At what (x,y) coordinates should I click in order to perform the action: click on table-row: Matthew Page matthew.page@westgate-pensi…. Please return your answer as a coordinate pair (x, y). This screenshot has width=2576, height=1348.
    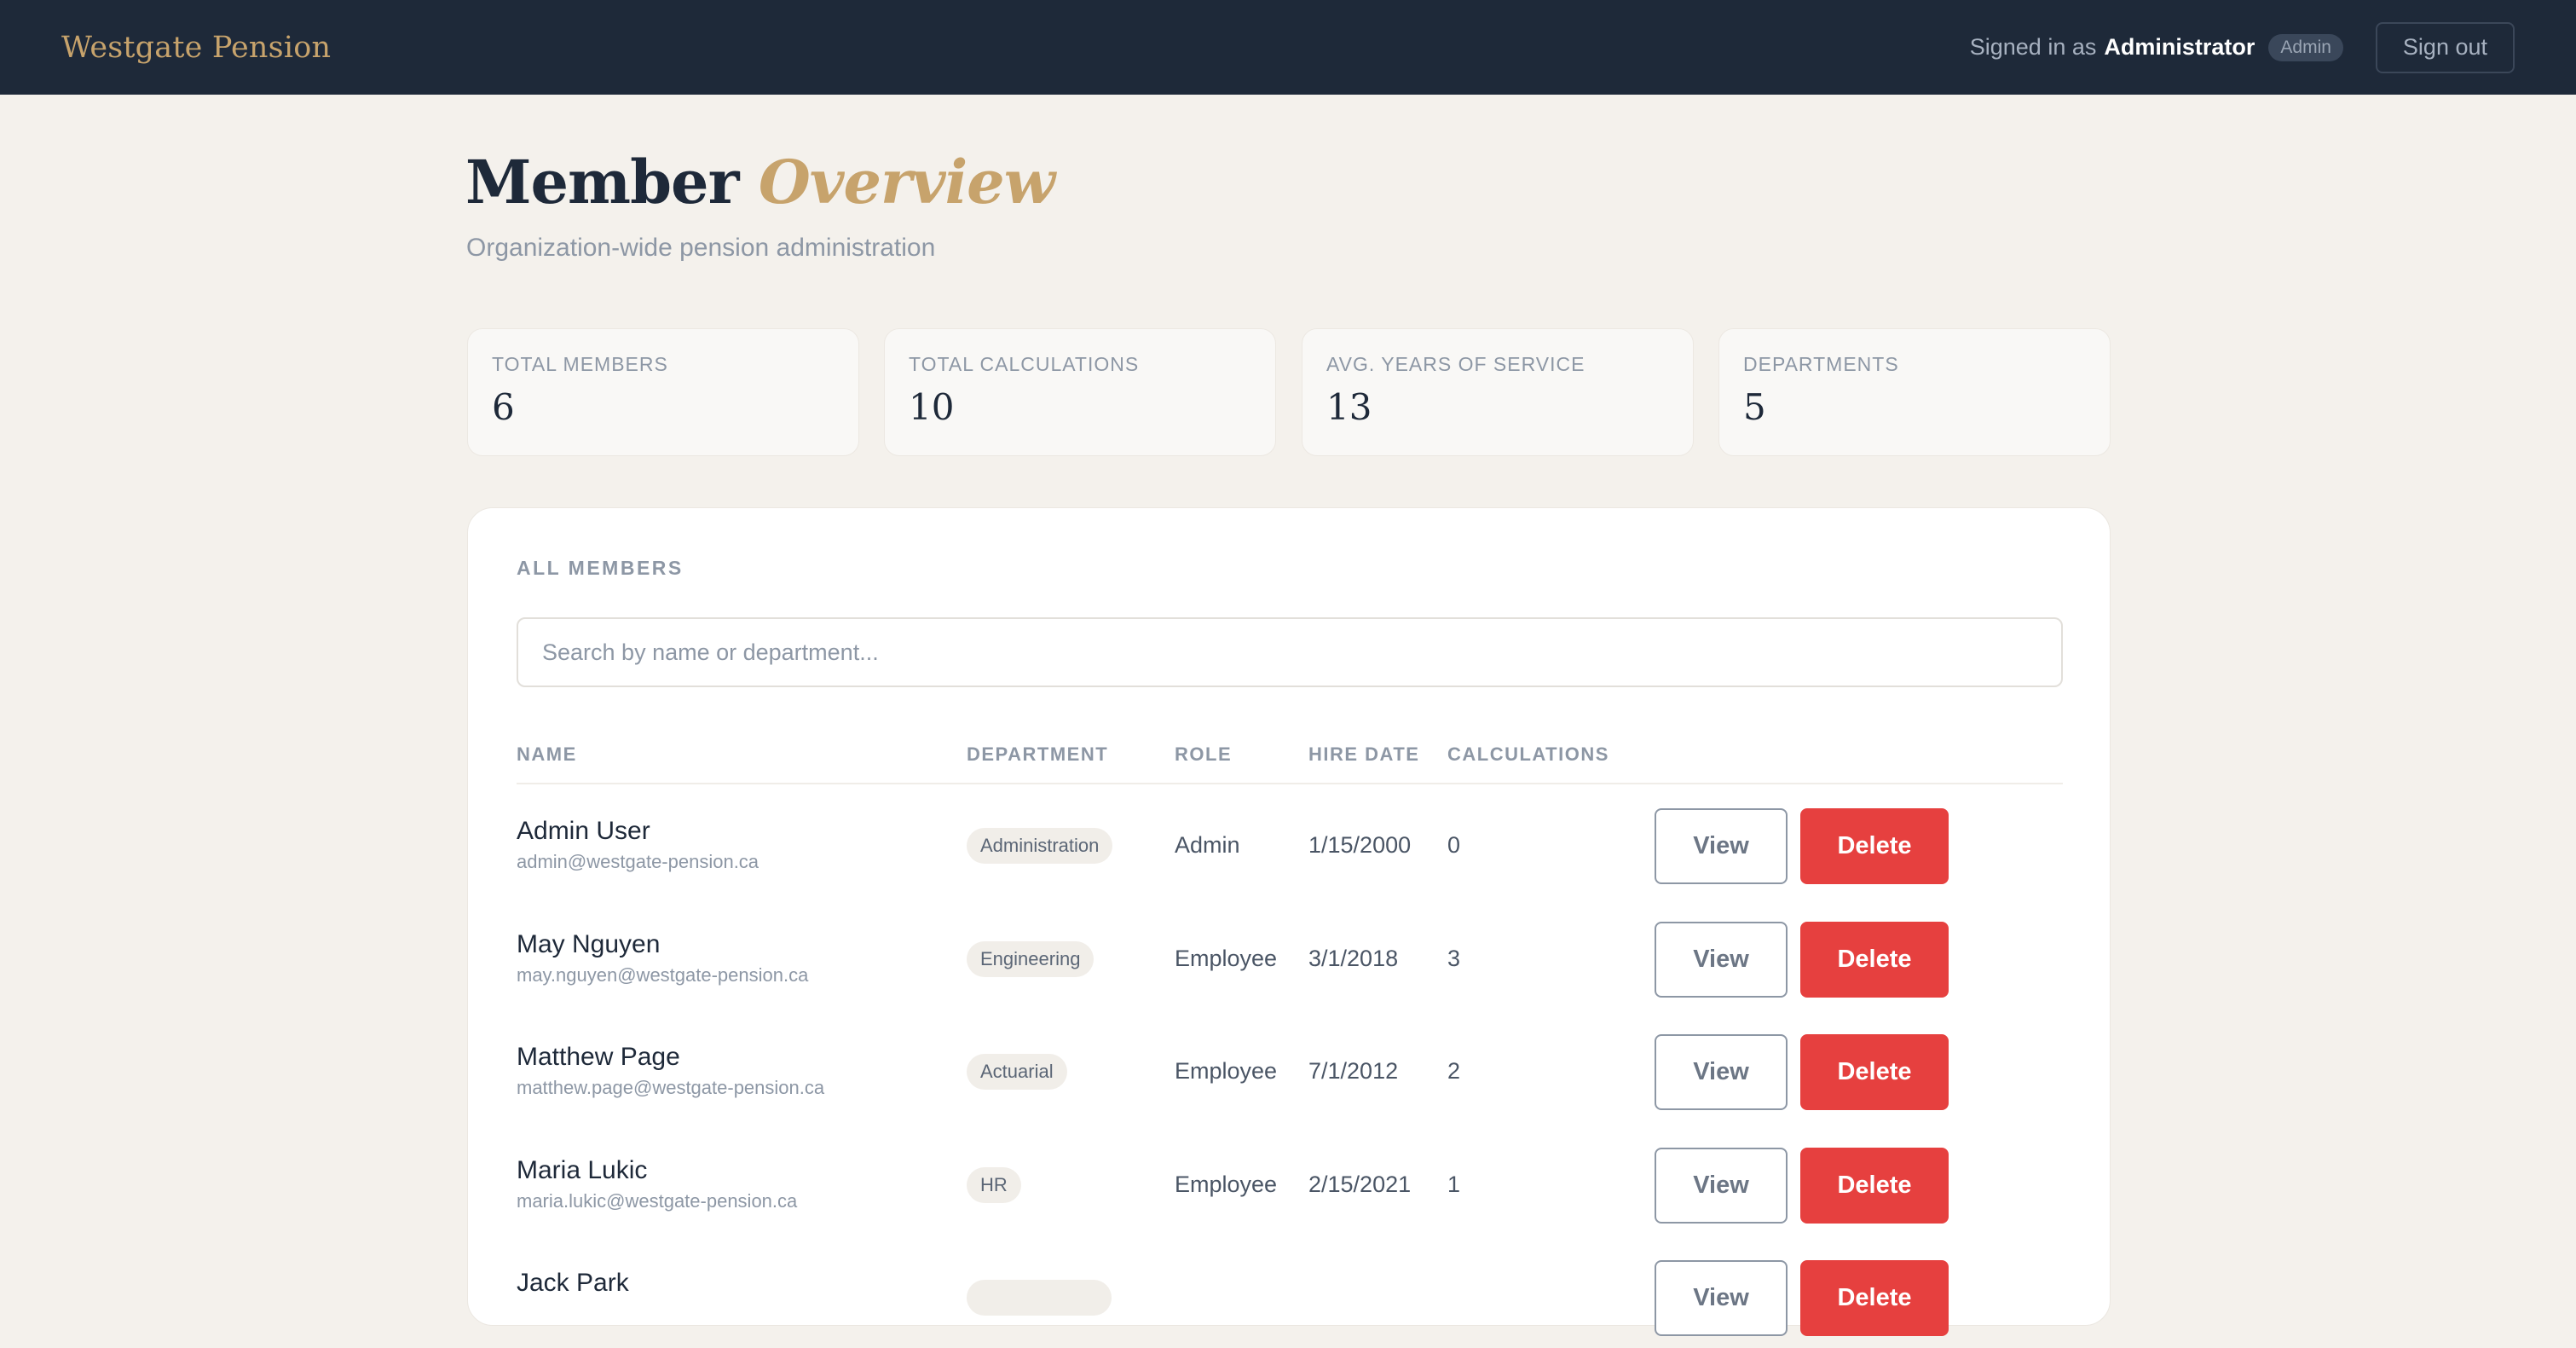
    Looking at the image, I should click on (1289, 1065).